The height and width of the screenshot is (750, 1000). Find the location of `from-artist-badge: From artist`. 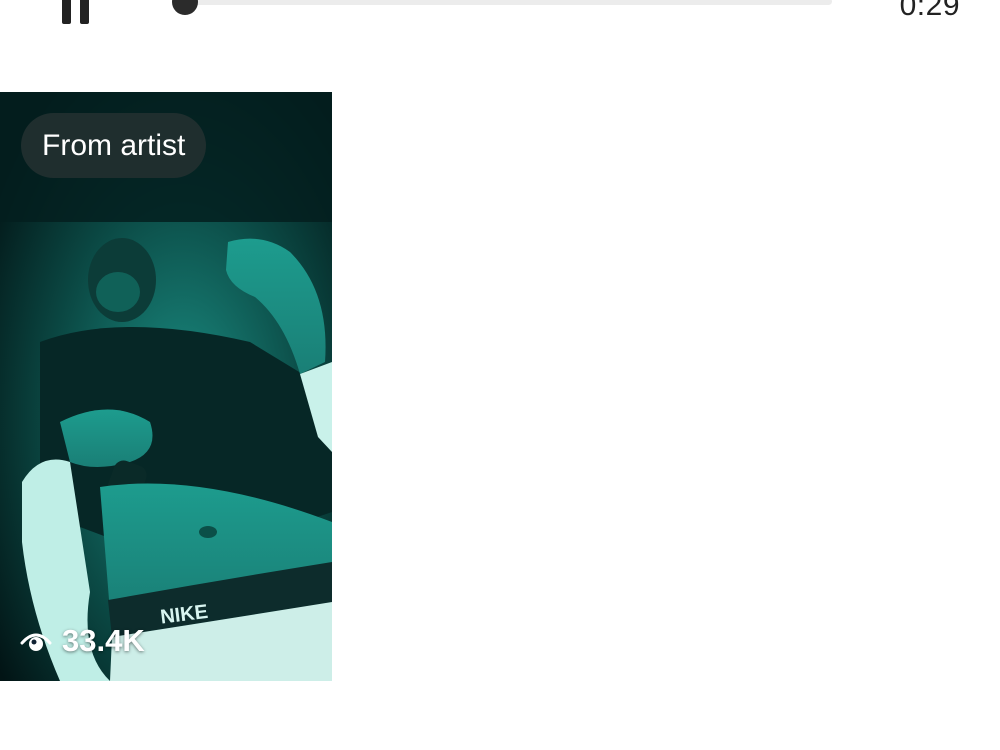

from-artist-badge: From artist is located at coordinates (114, 145).